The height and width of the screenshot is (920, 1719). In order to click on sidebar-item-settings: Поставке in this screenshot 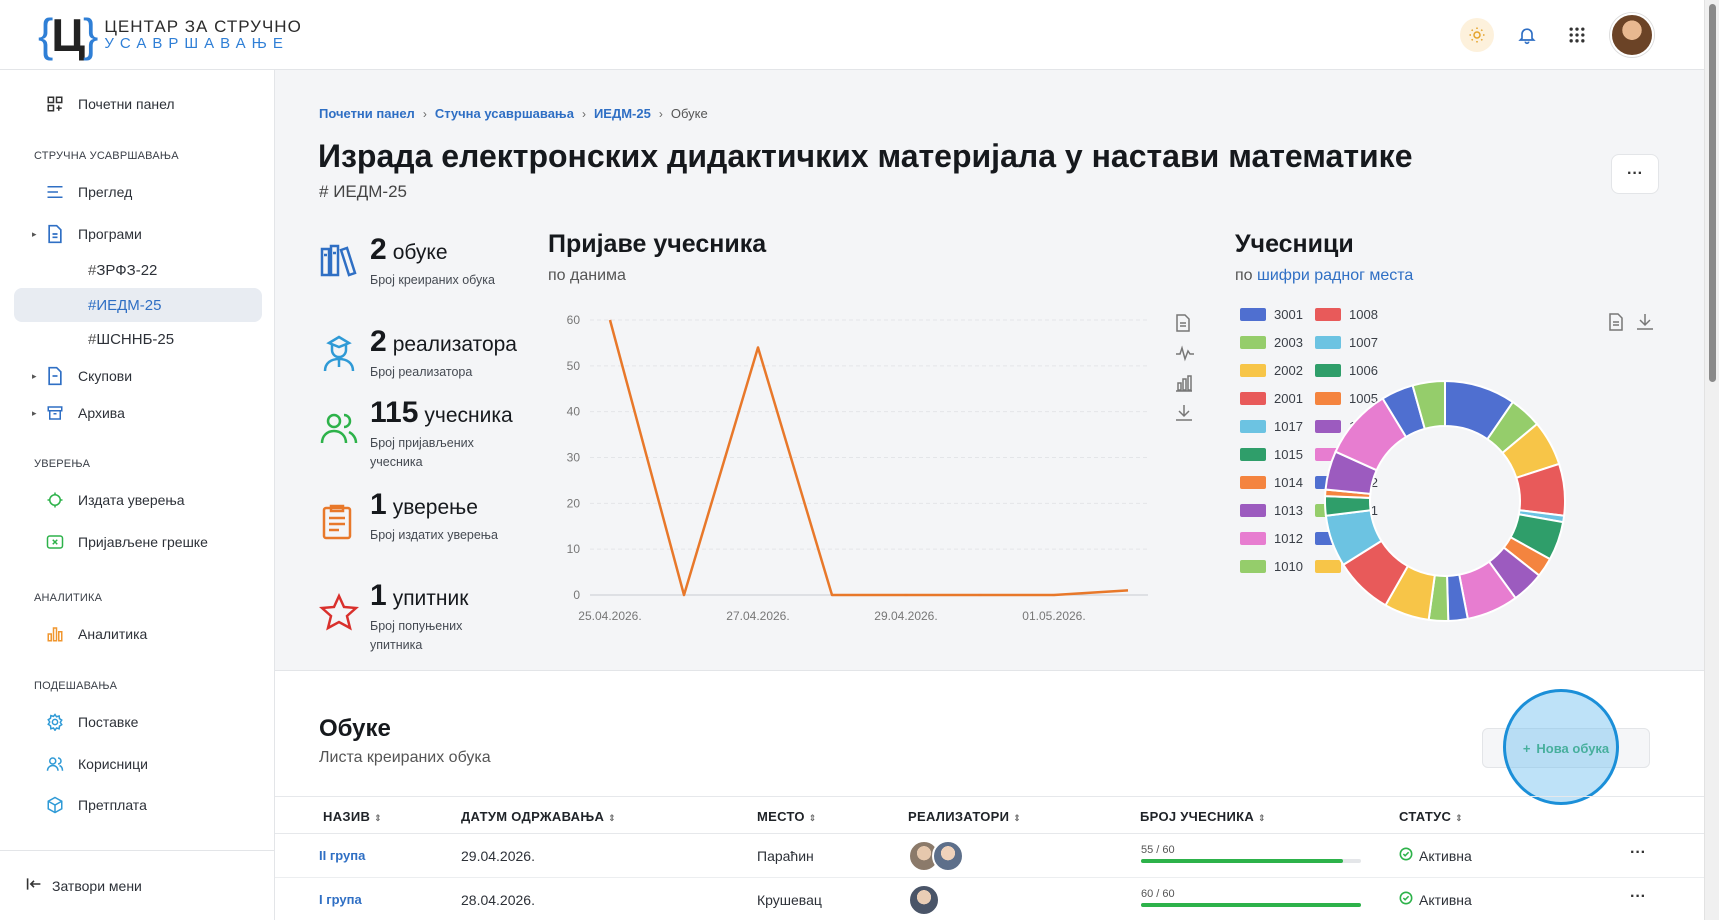, I will do `click(138, 722)`.